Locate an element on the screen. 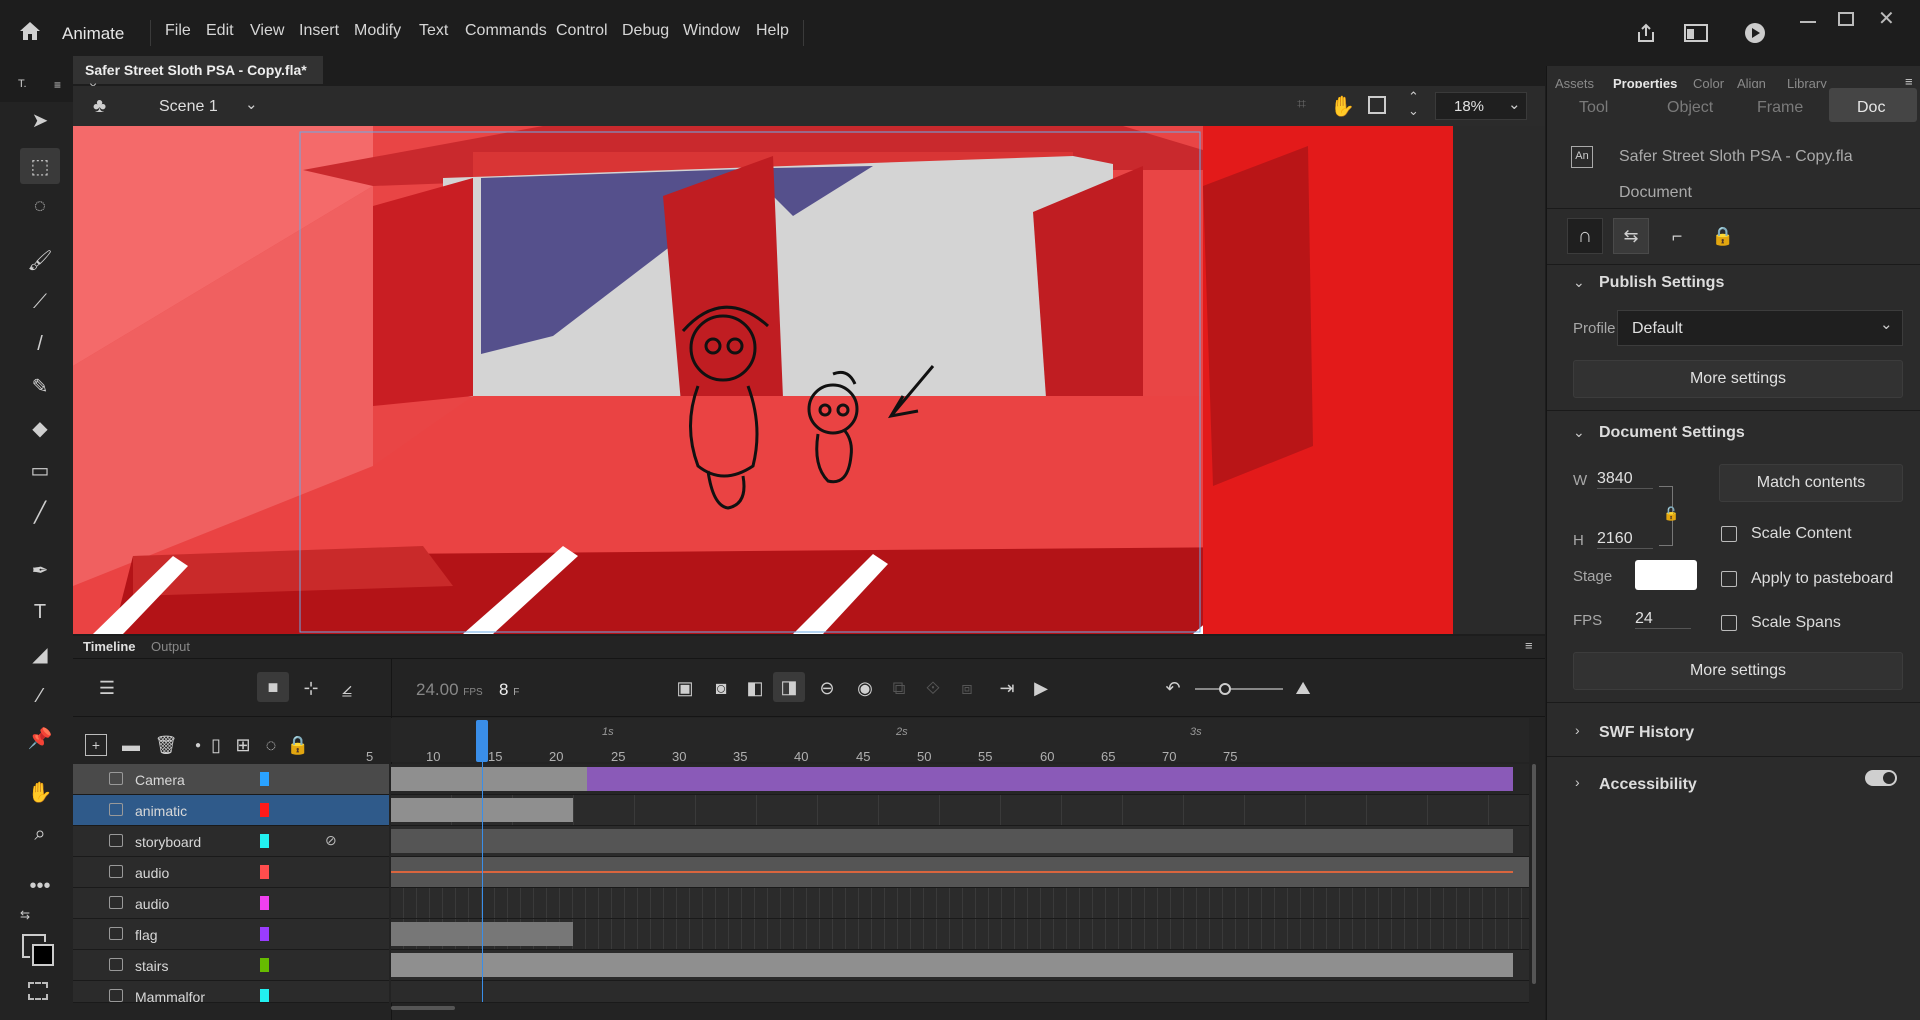 The width and height of the screenshot is (1920, 1020). frames-audio is located at coordinates (960, 872).